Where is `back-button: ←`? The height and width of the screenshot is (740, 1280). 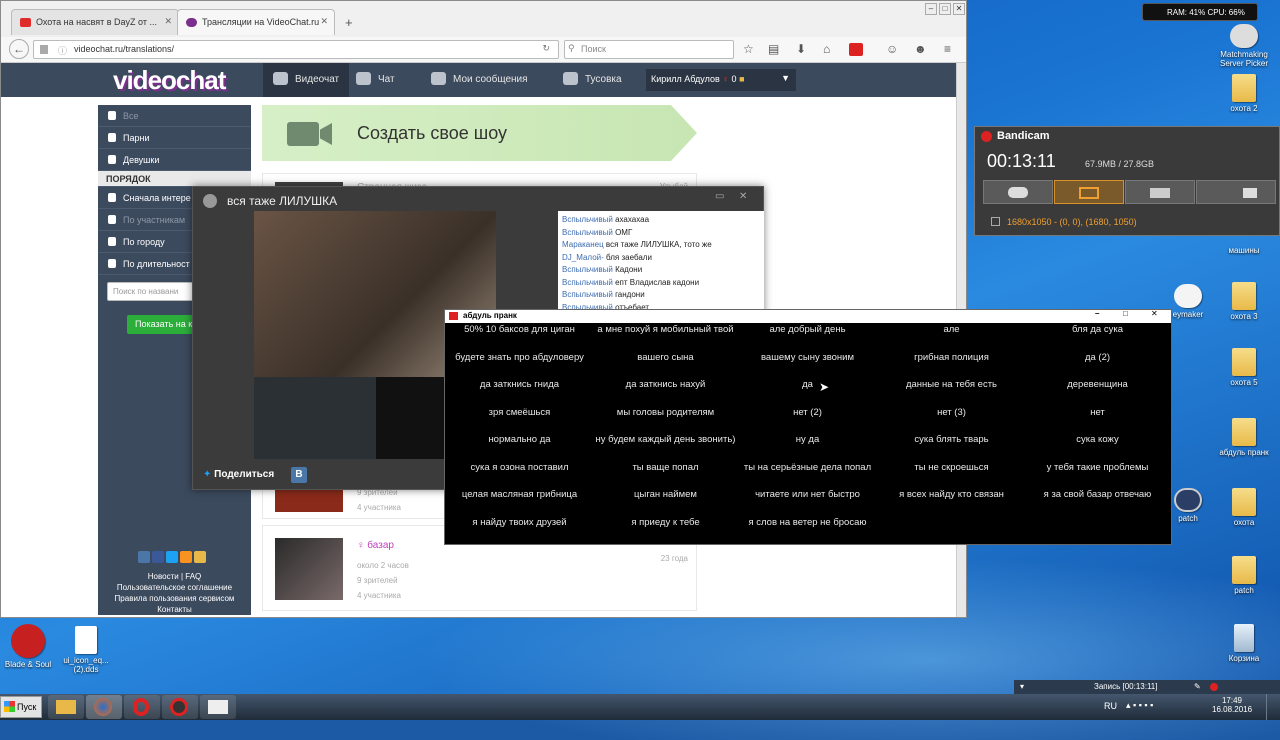
back-button: ← is located at coordinates (19, 49).